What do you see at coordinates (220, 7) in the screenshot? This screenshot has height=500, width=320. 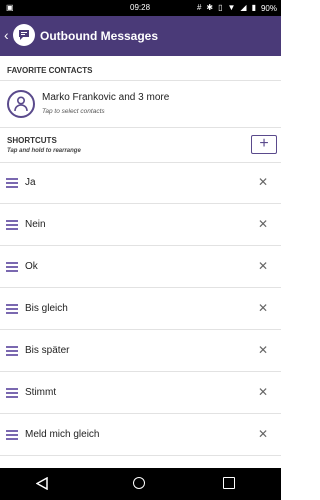 I see `vibrate-icon: ▯` at bounding box center [220, 7].